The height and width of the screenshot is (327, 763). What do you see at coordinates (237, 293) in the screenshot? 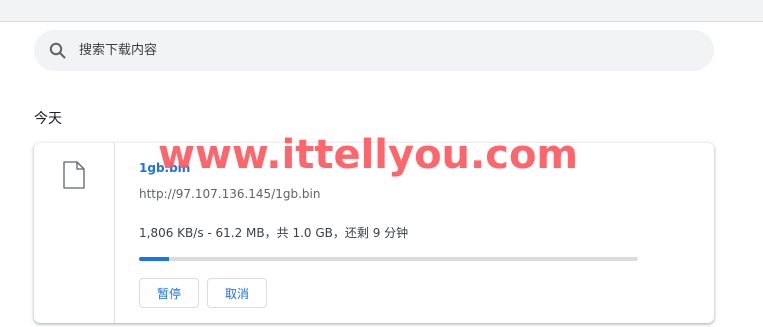
I see `cancel-button: 取消` at bounding box center [237, 293].